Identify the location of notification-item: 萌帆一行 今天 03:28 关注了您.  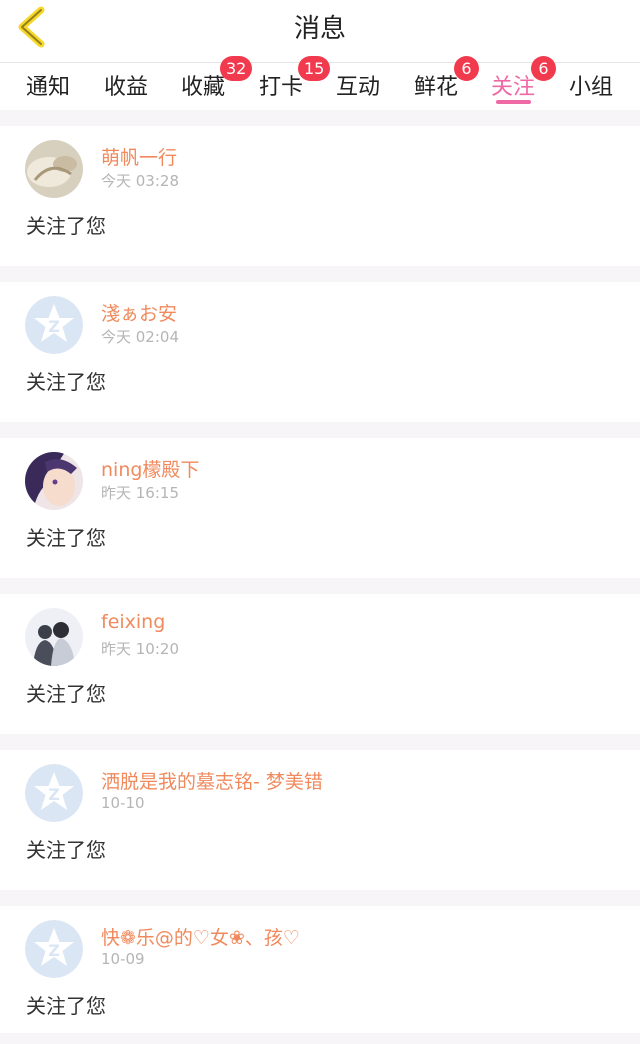
(320, 196).